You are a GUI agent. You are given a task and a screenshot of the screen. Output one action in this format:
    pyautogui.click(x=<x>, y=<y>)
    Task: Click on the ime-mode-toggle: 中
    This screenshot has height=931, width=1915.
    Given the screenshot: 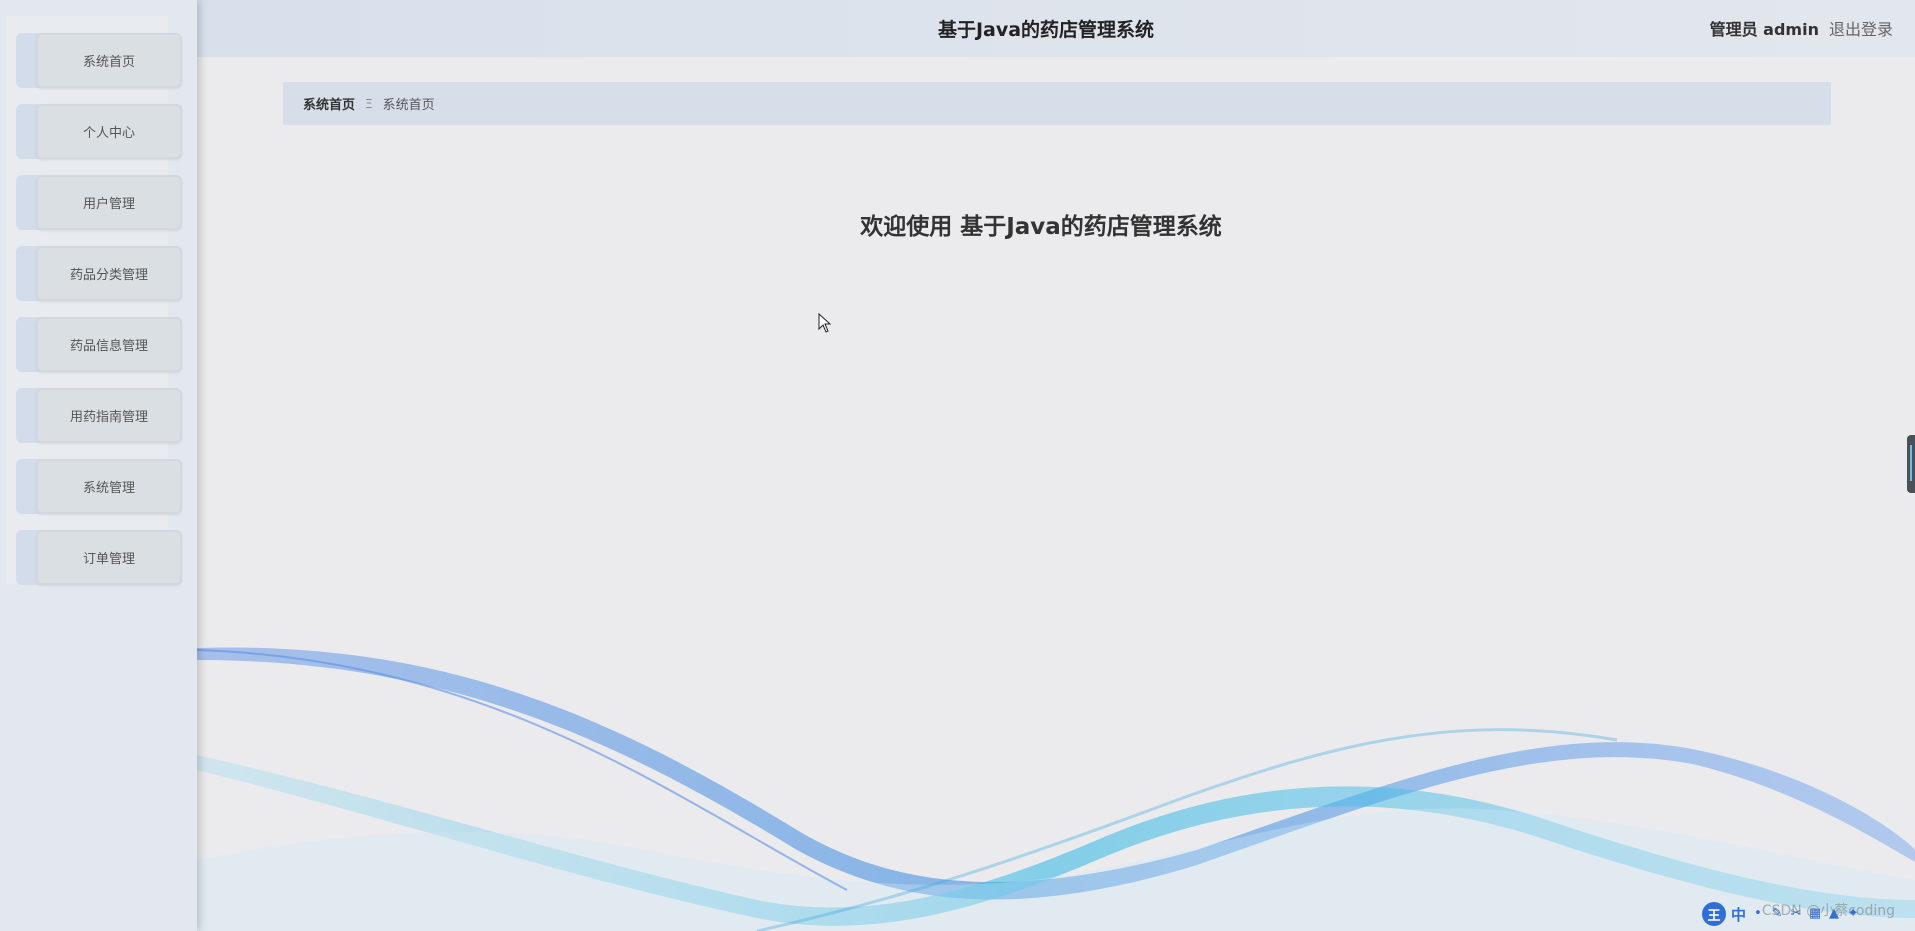 What is the action you would take?
    pyautogui.click(x=1738, y=914)
    